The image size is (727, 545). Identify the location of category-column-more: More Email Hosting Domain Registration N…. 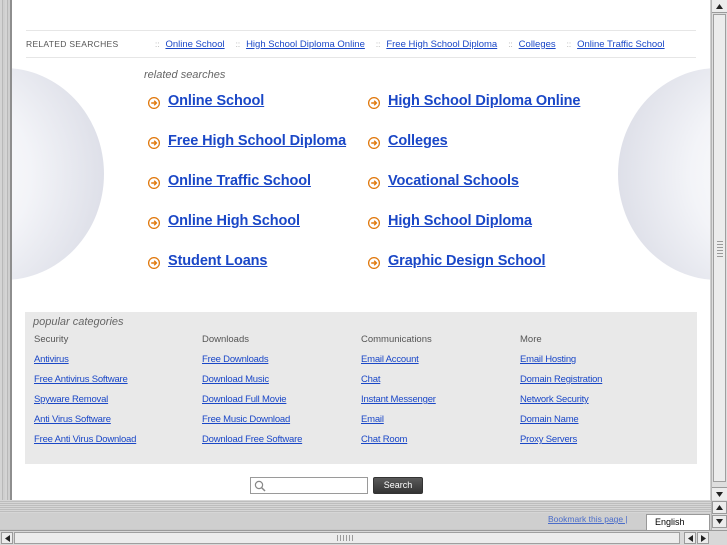
(561, 394).